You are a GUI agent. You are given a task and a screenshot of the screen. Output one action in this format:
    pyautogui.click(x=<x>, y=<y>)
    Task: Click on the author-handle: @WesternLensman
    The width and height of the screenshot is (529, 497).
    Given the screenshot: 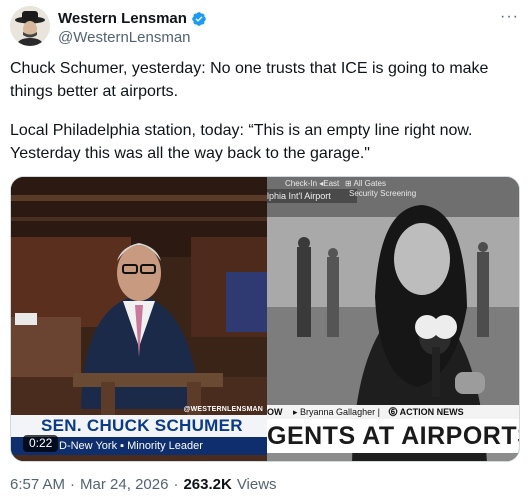 What is the action you would take?
    pyautogui.click(x=124, y=37)
    